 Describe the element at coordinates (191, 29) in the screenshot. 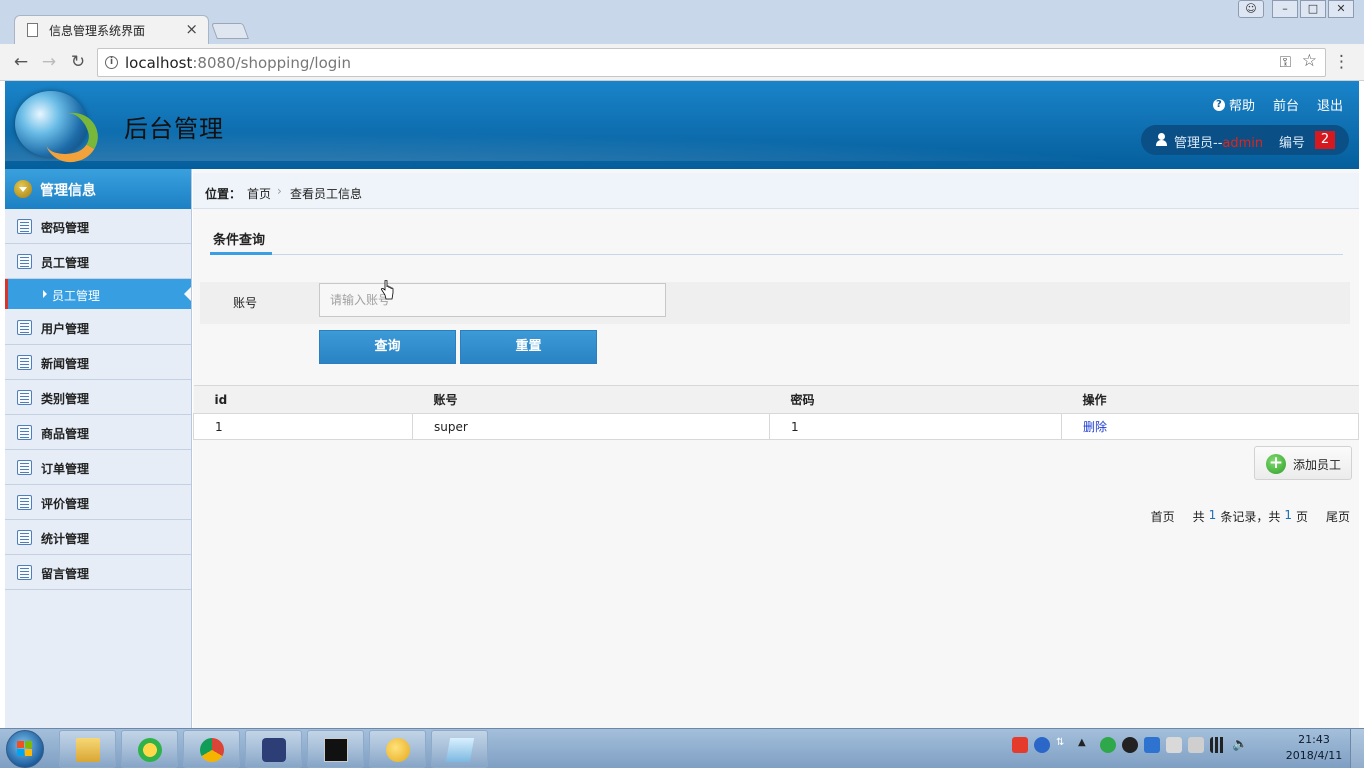

I see `tab-close-icon: ×` at that location.